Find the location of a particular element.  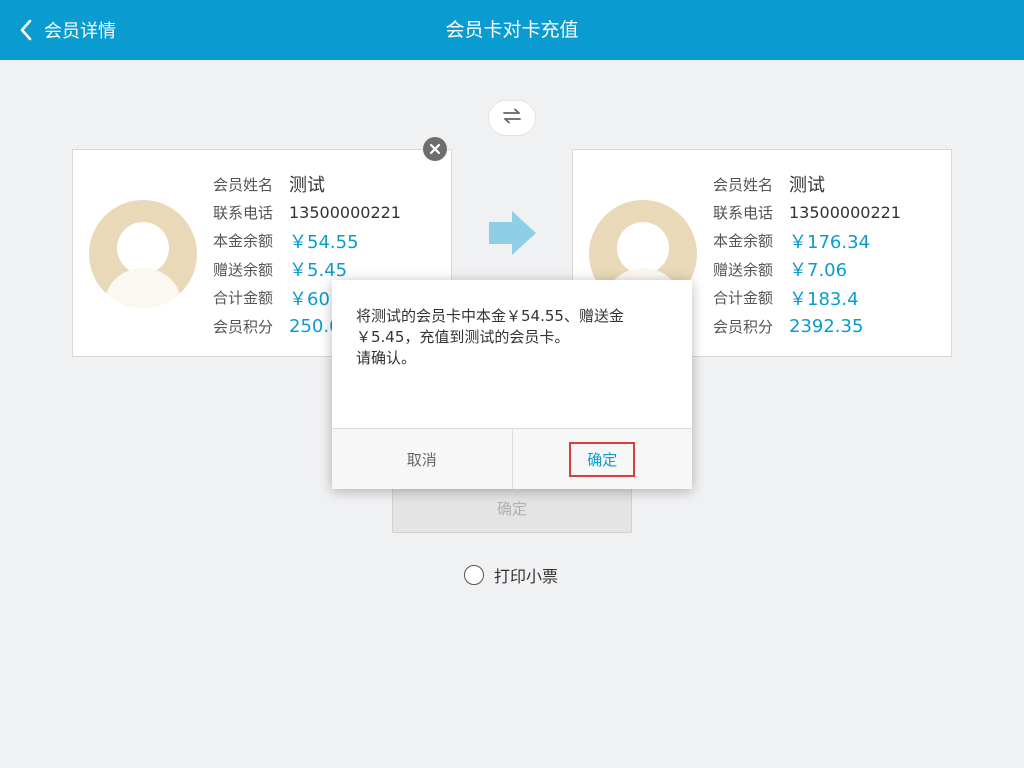

info-row: 合计金额 ￥183.4 is located at coordinates (828, 298).